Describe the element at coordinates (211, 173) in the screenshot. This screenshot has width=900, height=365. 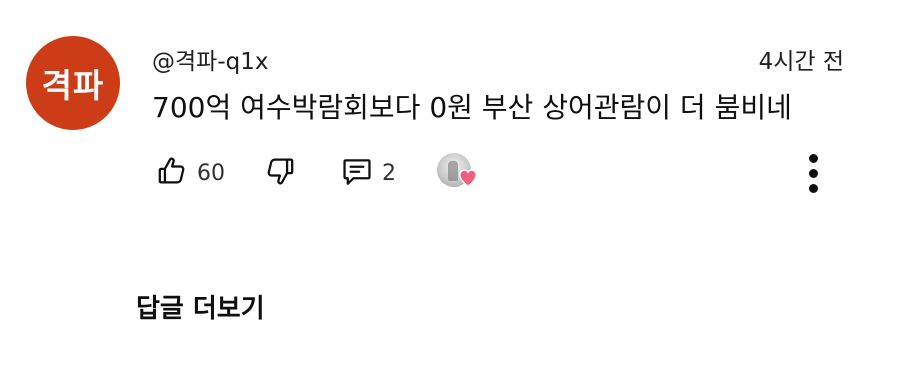
I see `like-count: 60` at that location.